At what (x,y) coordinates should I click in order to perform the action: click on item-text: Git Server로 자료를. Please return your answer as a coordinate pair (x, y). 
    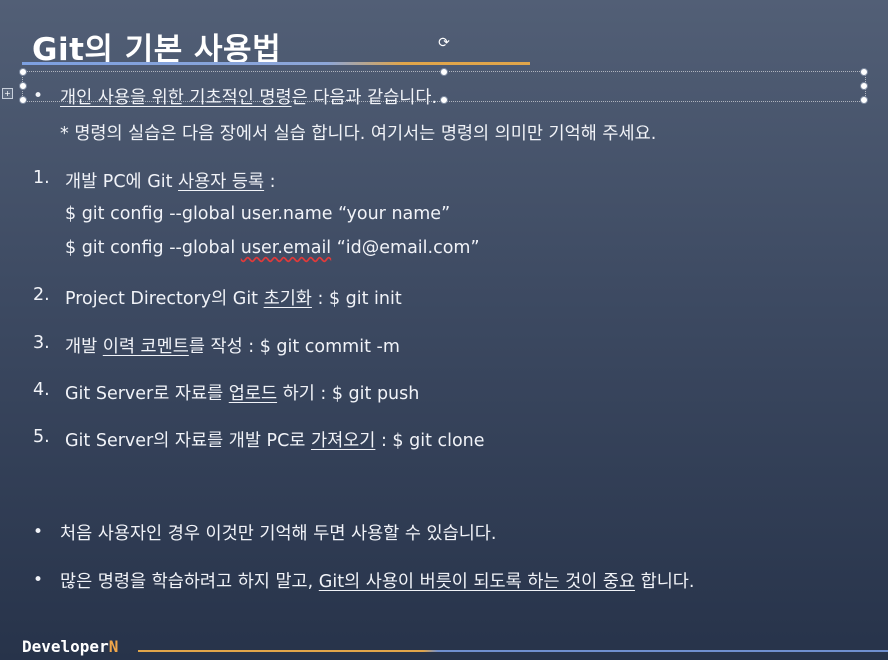
    Looking at the image, I should click on (147, 394).